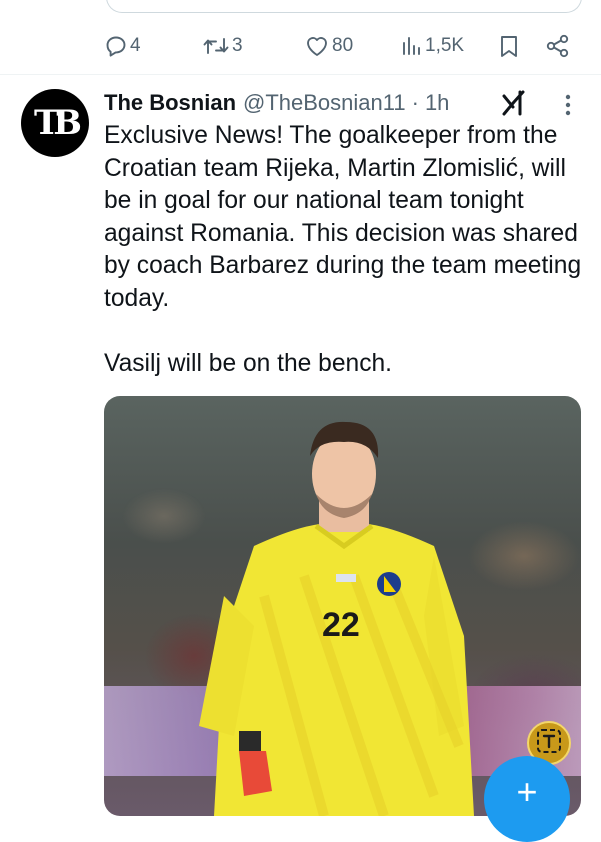  I want to click on reply-button: 4, so click(122, 46).